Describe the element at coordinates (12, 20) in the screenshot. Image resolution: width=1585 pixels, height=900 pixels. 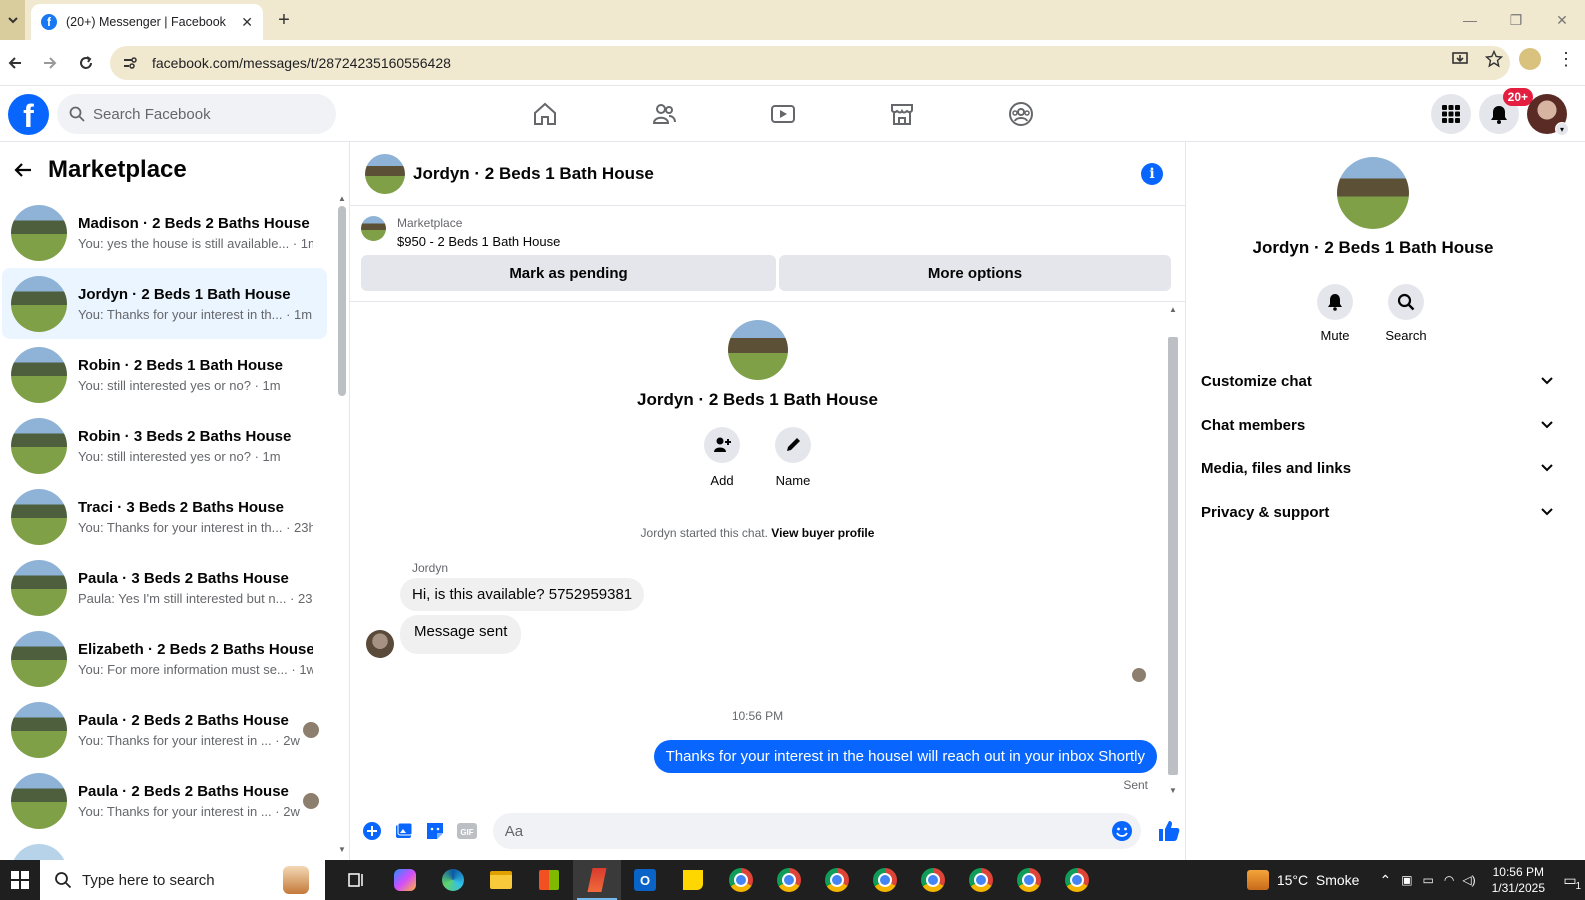
I see `tab-search-button` at that location.